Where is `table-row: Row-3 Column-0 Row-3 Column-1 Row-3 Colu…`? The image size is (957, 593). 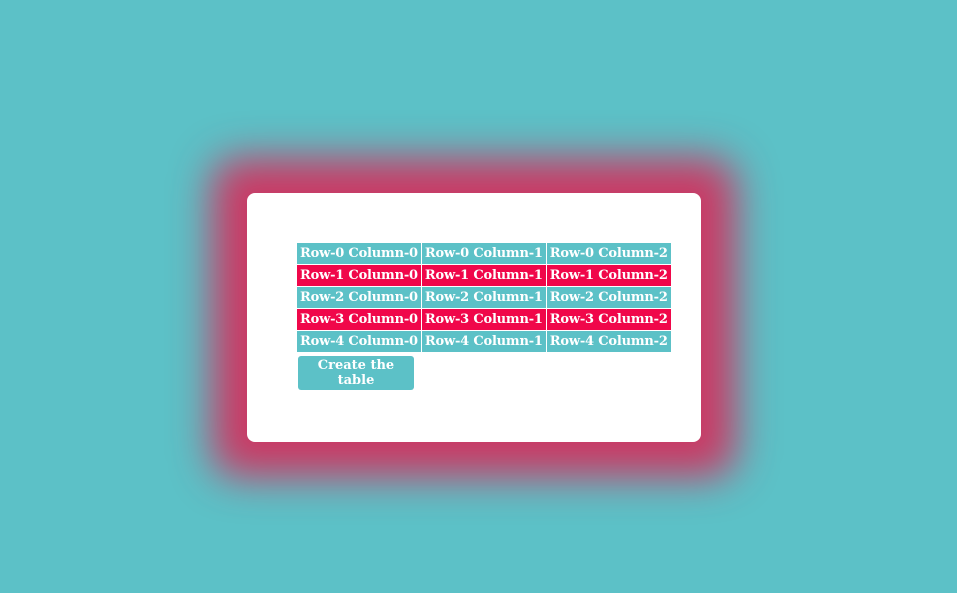 table-row: Row-3 Column-0 Row-3 Column-1 Row-3 Colu… is located at coordinates (484, 319).